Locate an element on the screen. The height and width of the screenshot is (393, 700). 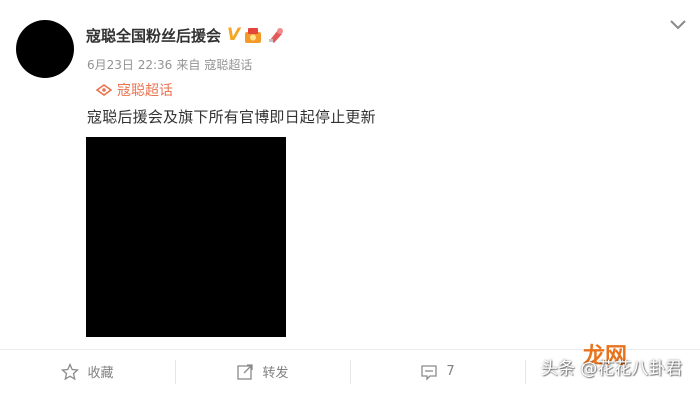
favorite-button: 收藏 is located at coordinates (87, 371).